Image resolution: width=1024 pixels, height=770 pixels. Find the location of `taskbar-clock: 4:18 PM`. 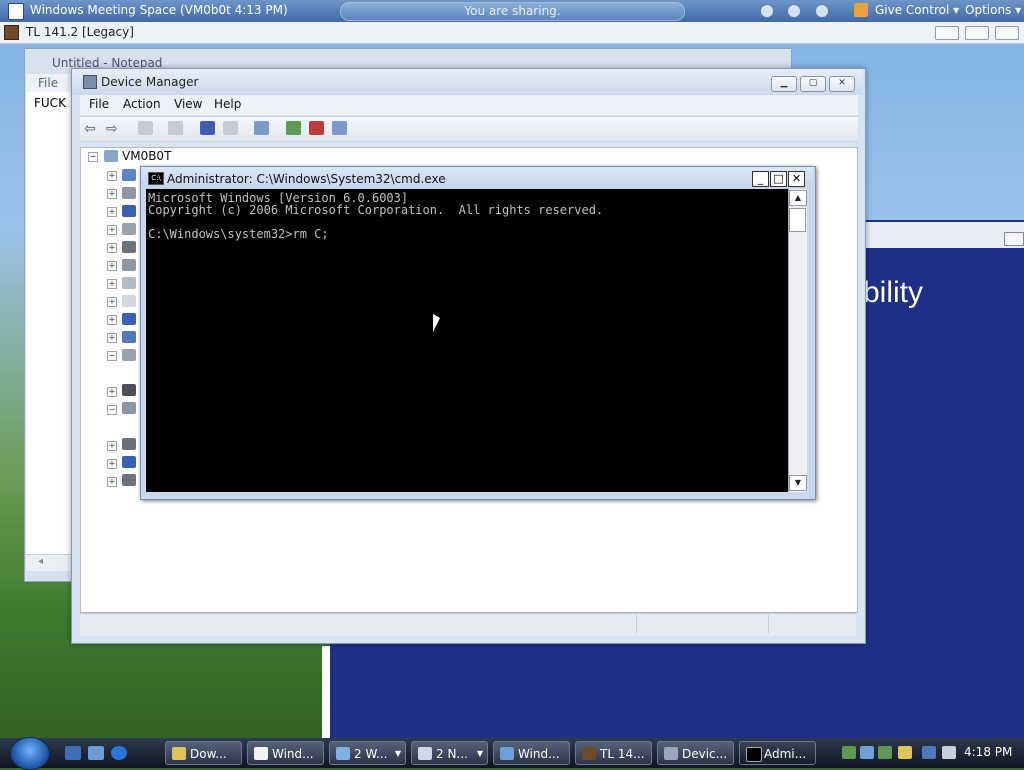

taskbar-clock: 4:18 PM is located at coordinates (988, 752).